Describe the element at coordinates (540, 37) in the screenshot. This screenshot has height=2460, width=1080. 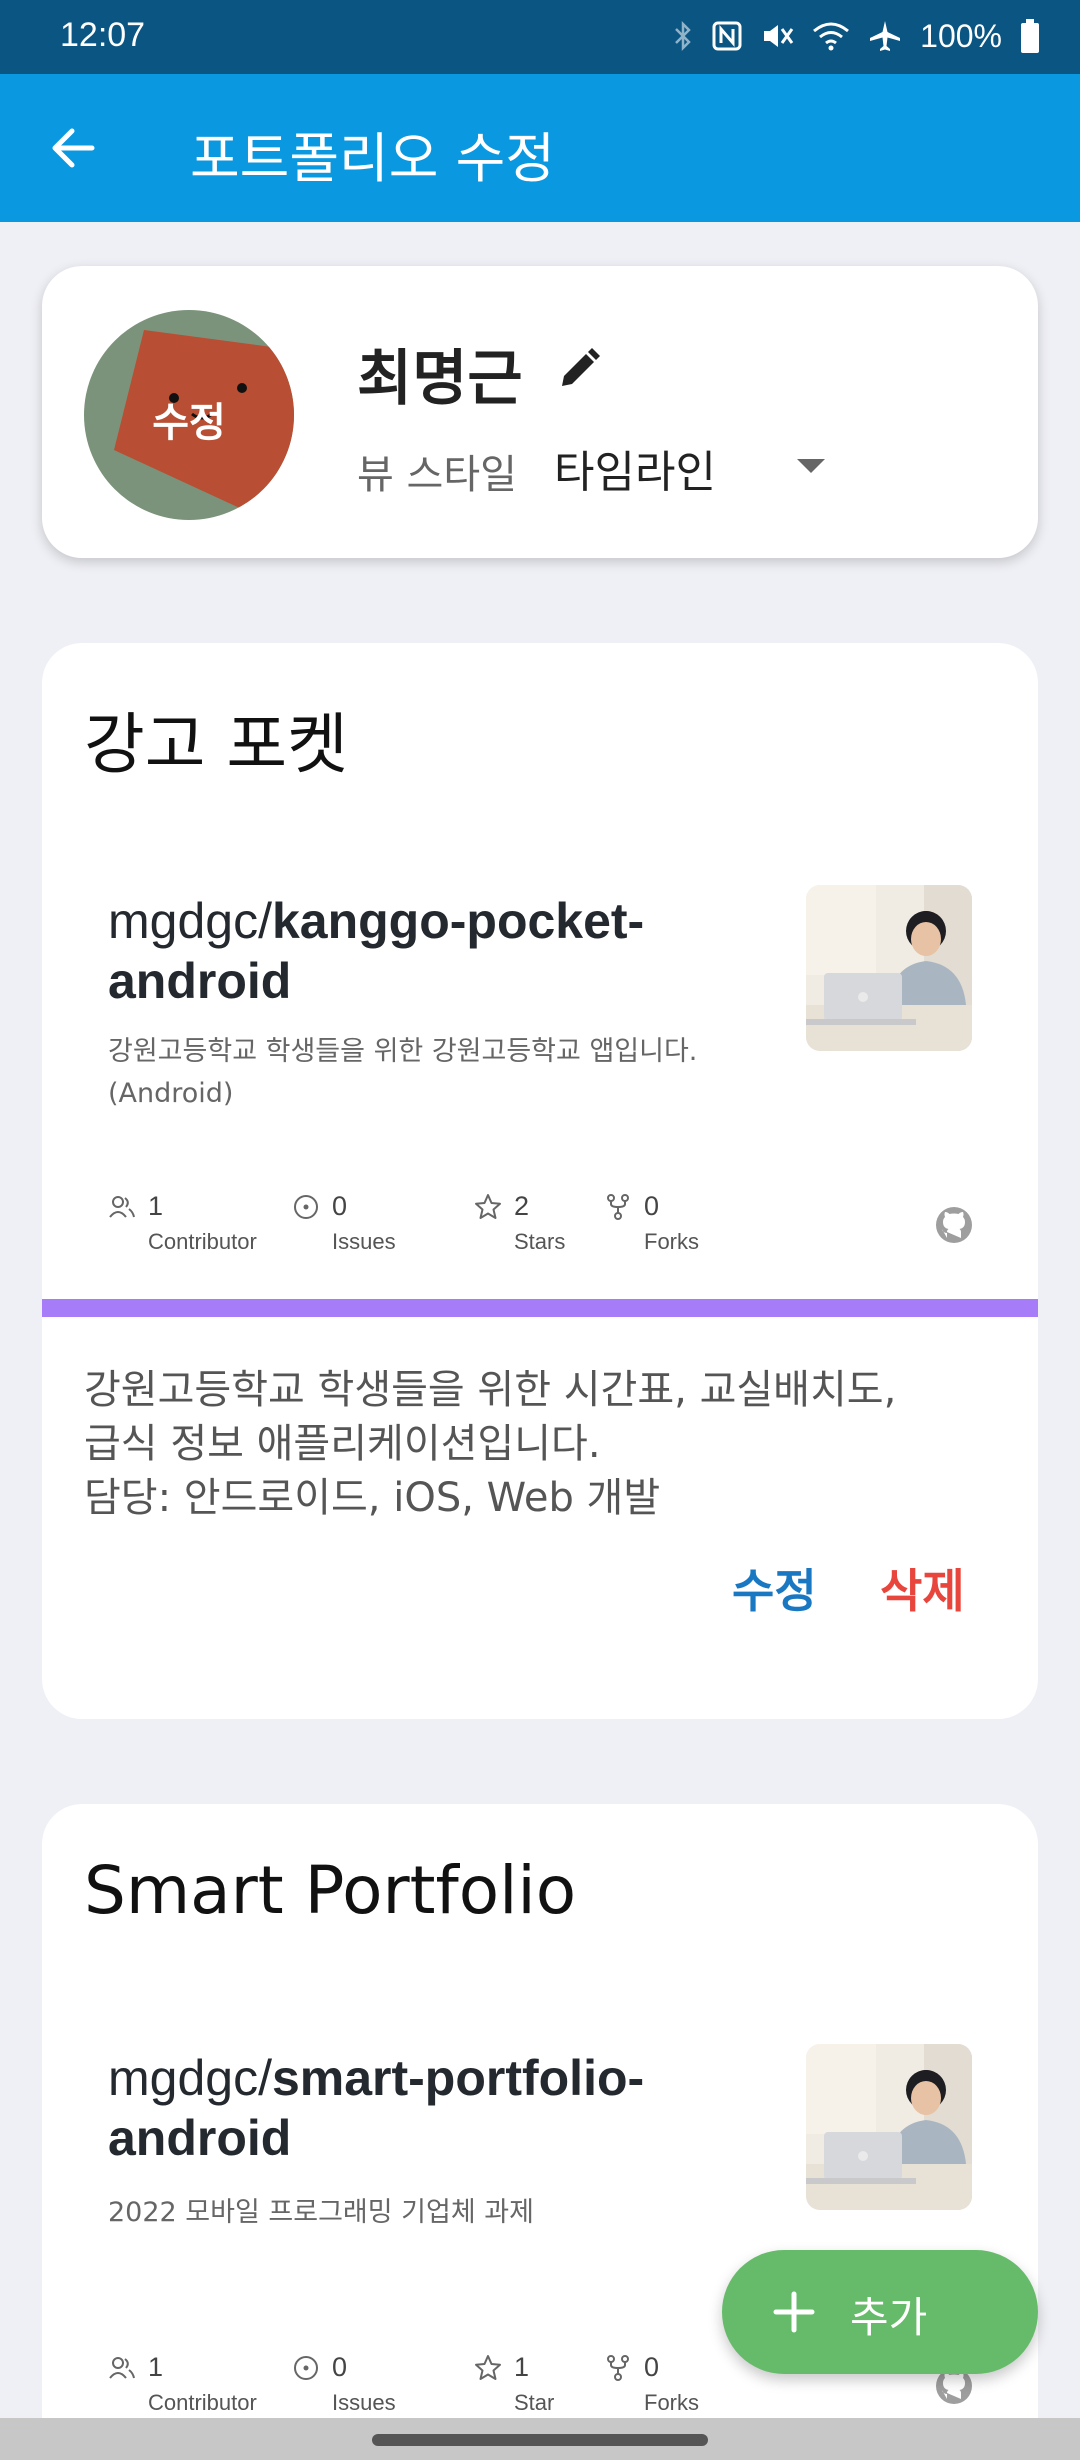
I see `status-bar: 12:07 100%` at that location.